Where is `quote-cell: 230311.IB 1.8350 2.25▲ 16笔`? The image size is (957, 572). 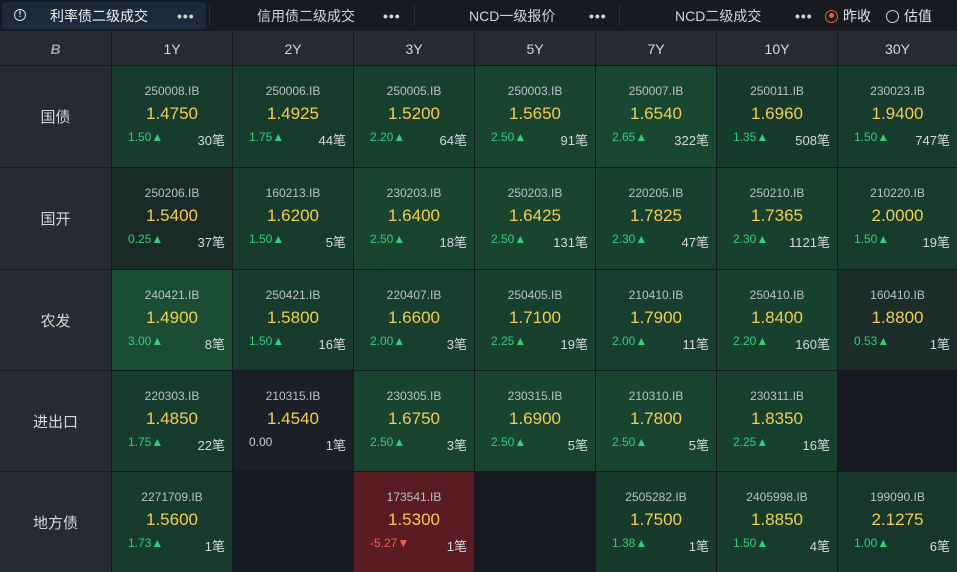 quote-cell: 230311.IB 1.8350 2.25▲ 16笔 is located at coordinates (777, 421).